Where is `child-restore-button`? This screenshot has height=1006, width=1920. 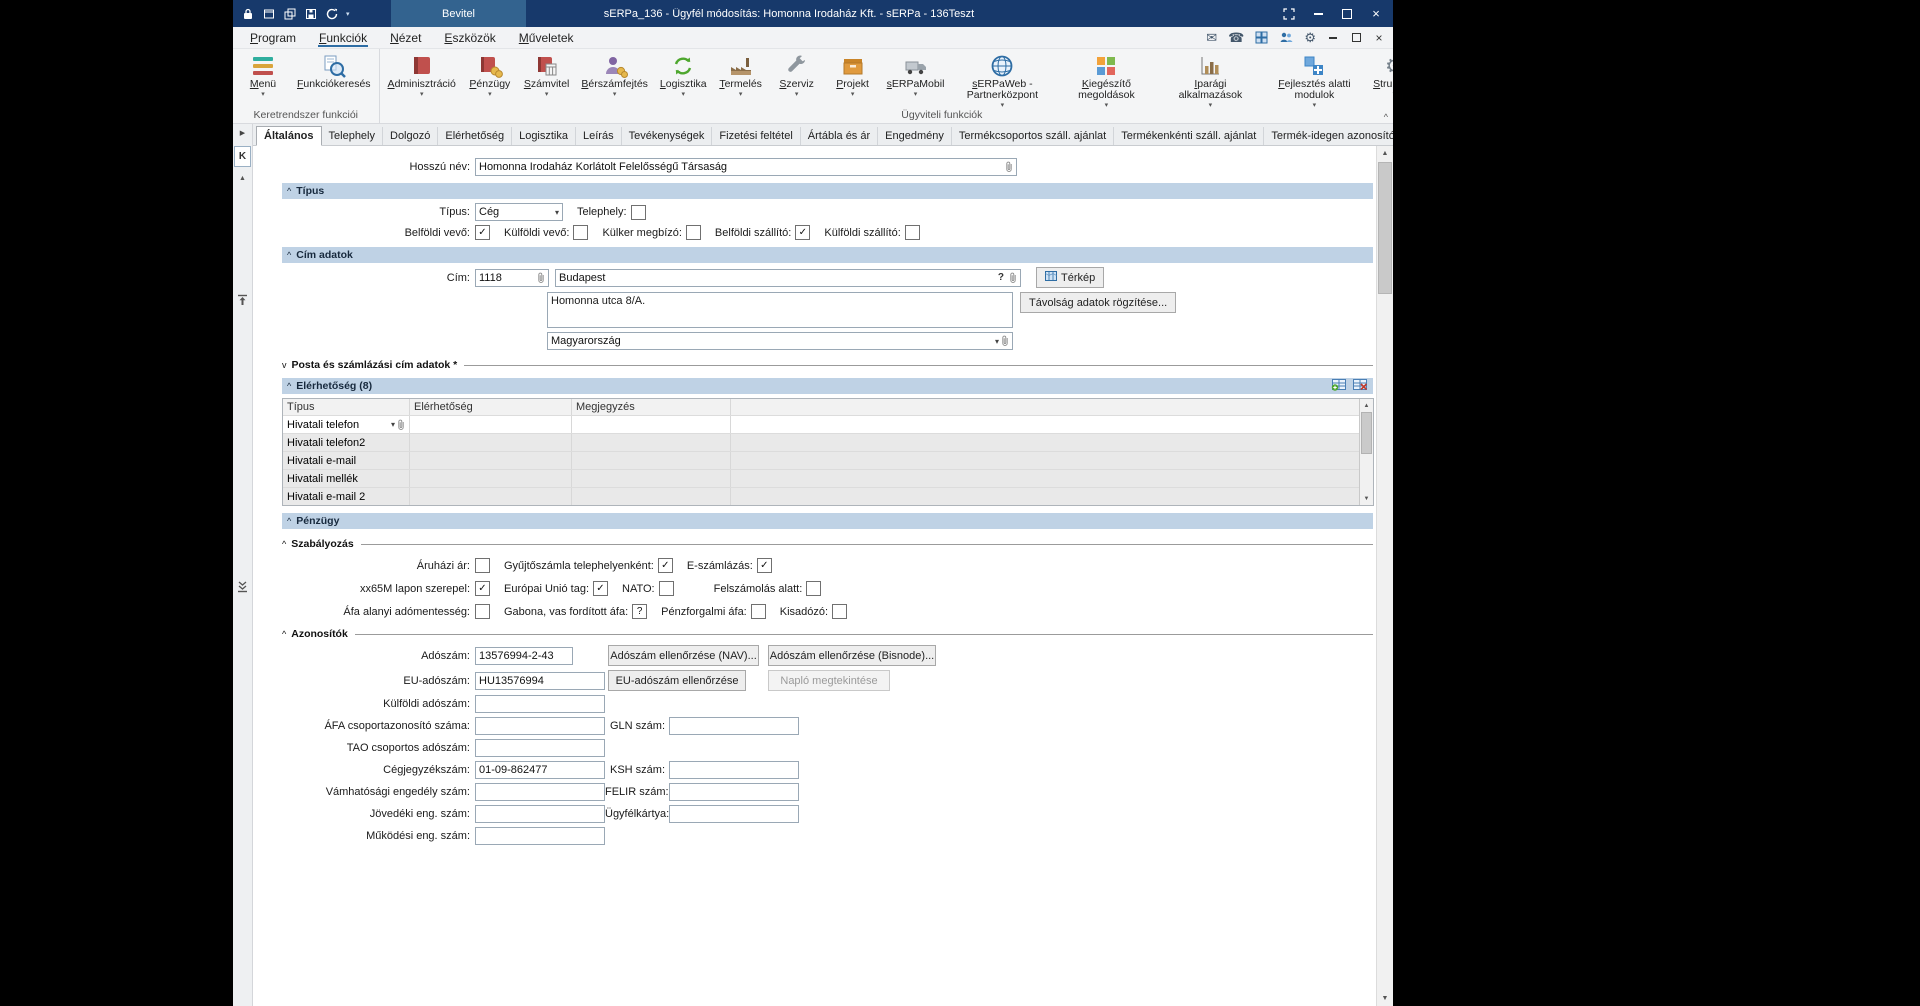 child-restore-button is located at coordinates (1356, 38).